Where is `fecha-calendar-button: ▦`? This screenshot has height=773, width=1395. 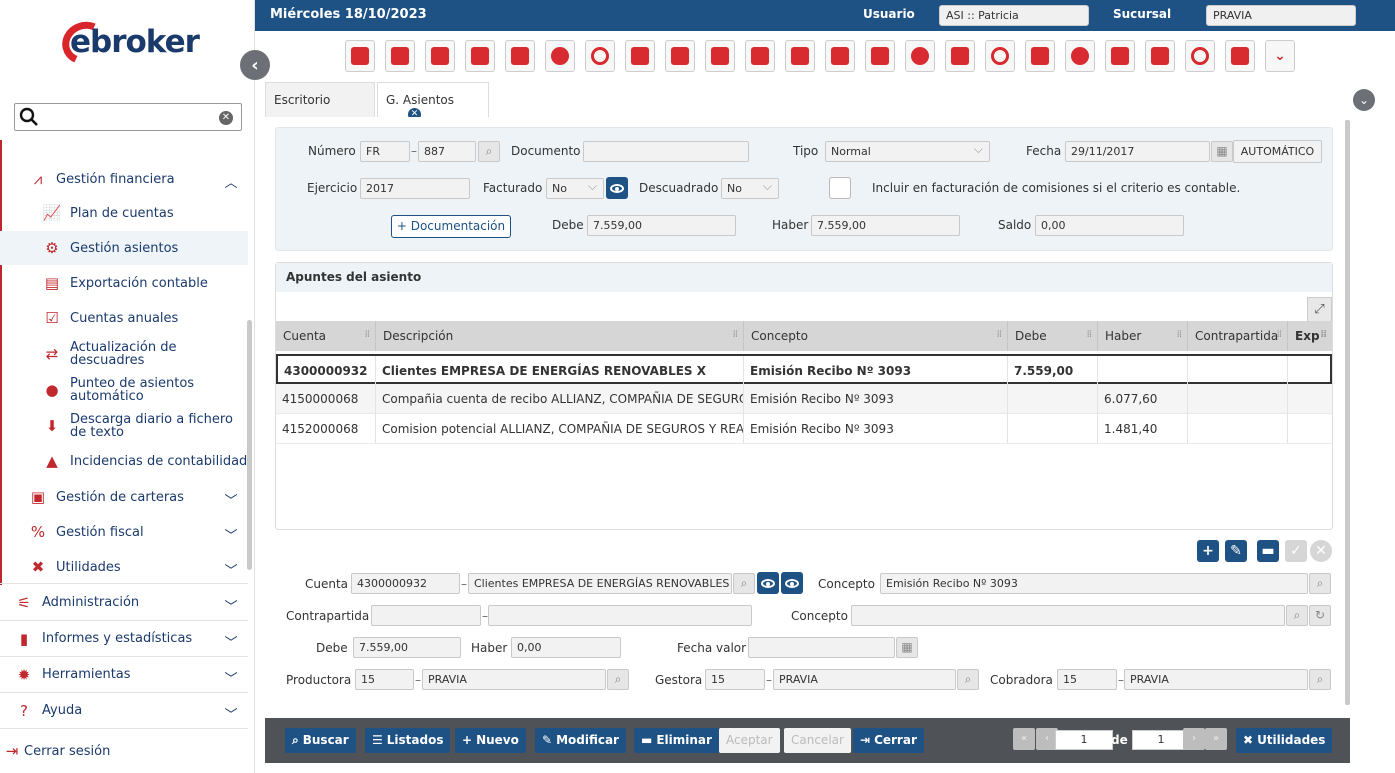
fecha-calendar-button: ▦ is located at coordinates (1222, 151).